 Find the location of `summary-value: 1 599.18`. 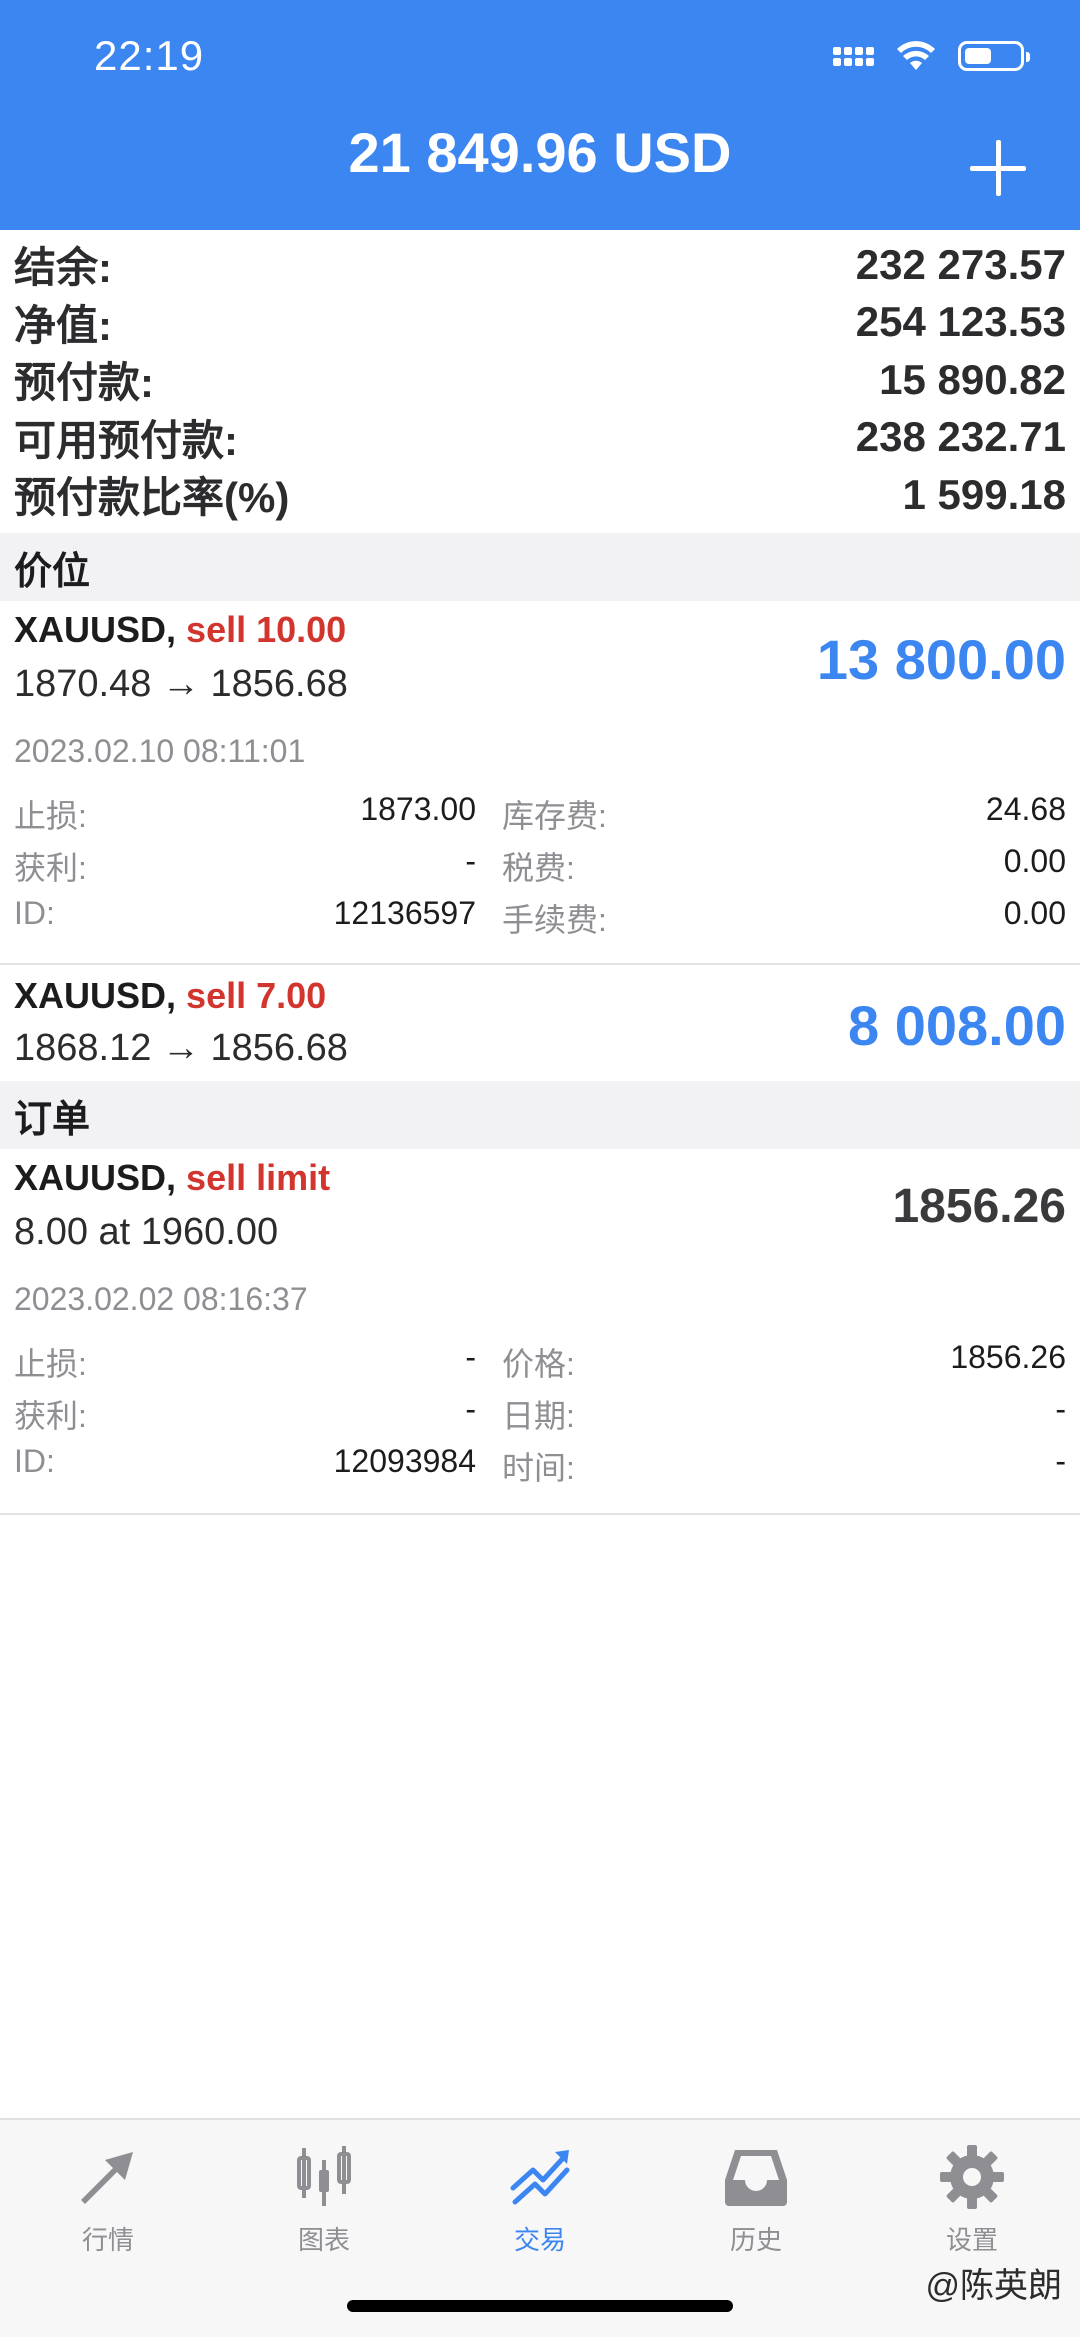

summary-value: 1 599.18 is located at coordinates (984, 494).